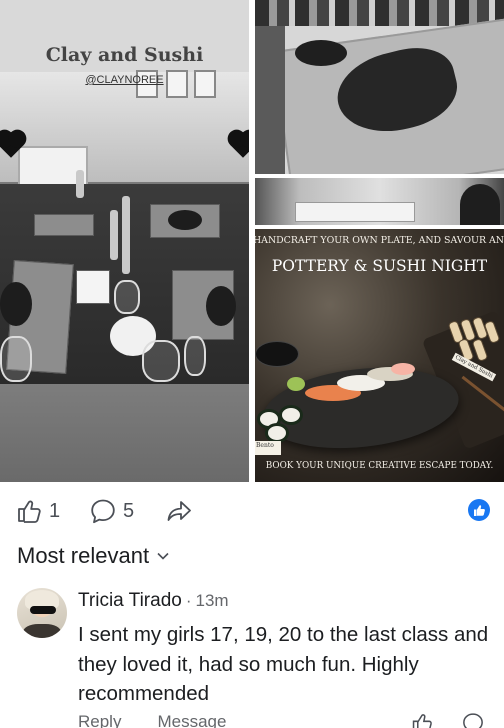 This screenshot has width=504, height=728. Describe the element at coordinates (379, 13) in the screenshot. I see `photo-top-strip` at that location.